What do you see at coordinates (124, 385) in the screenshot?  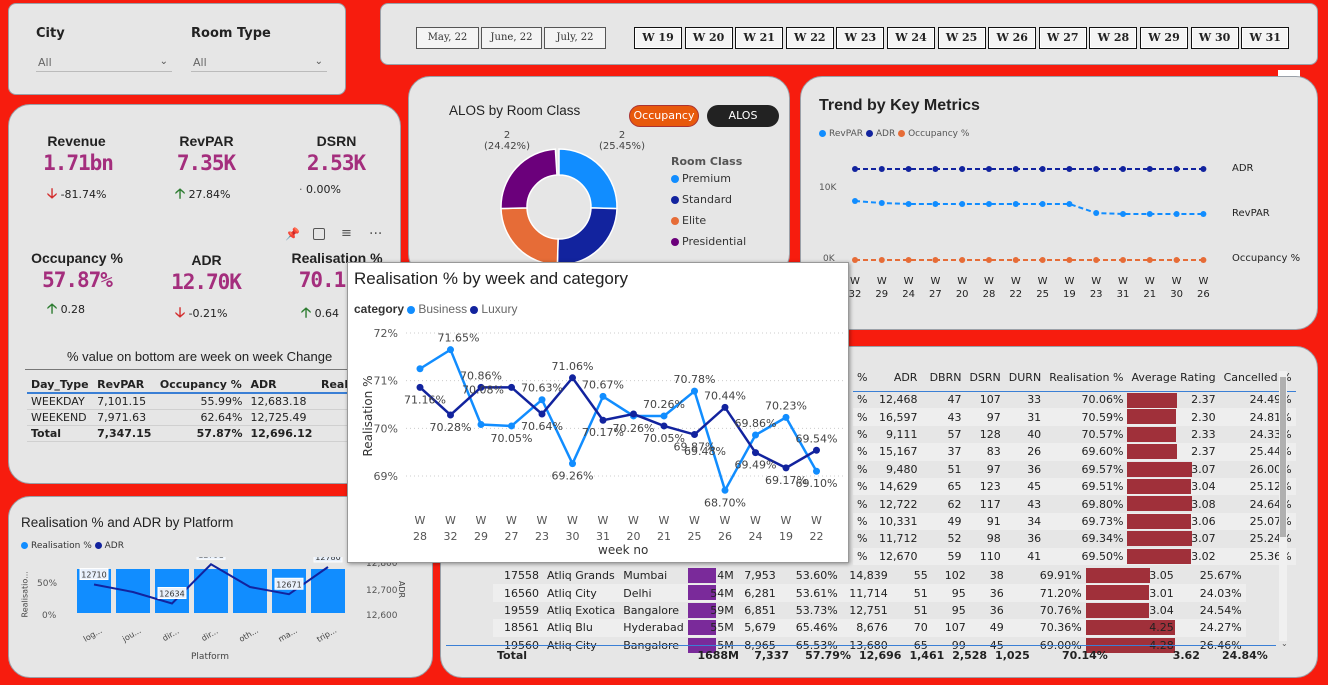 I see `header-cell: RevPAR` at bounding box center [124, 385].